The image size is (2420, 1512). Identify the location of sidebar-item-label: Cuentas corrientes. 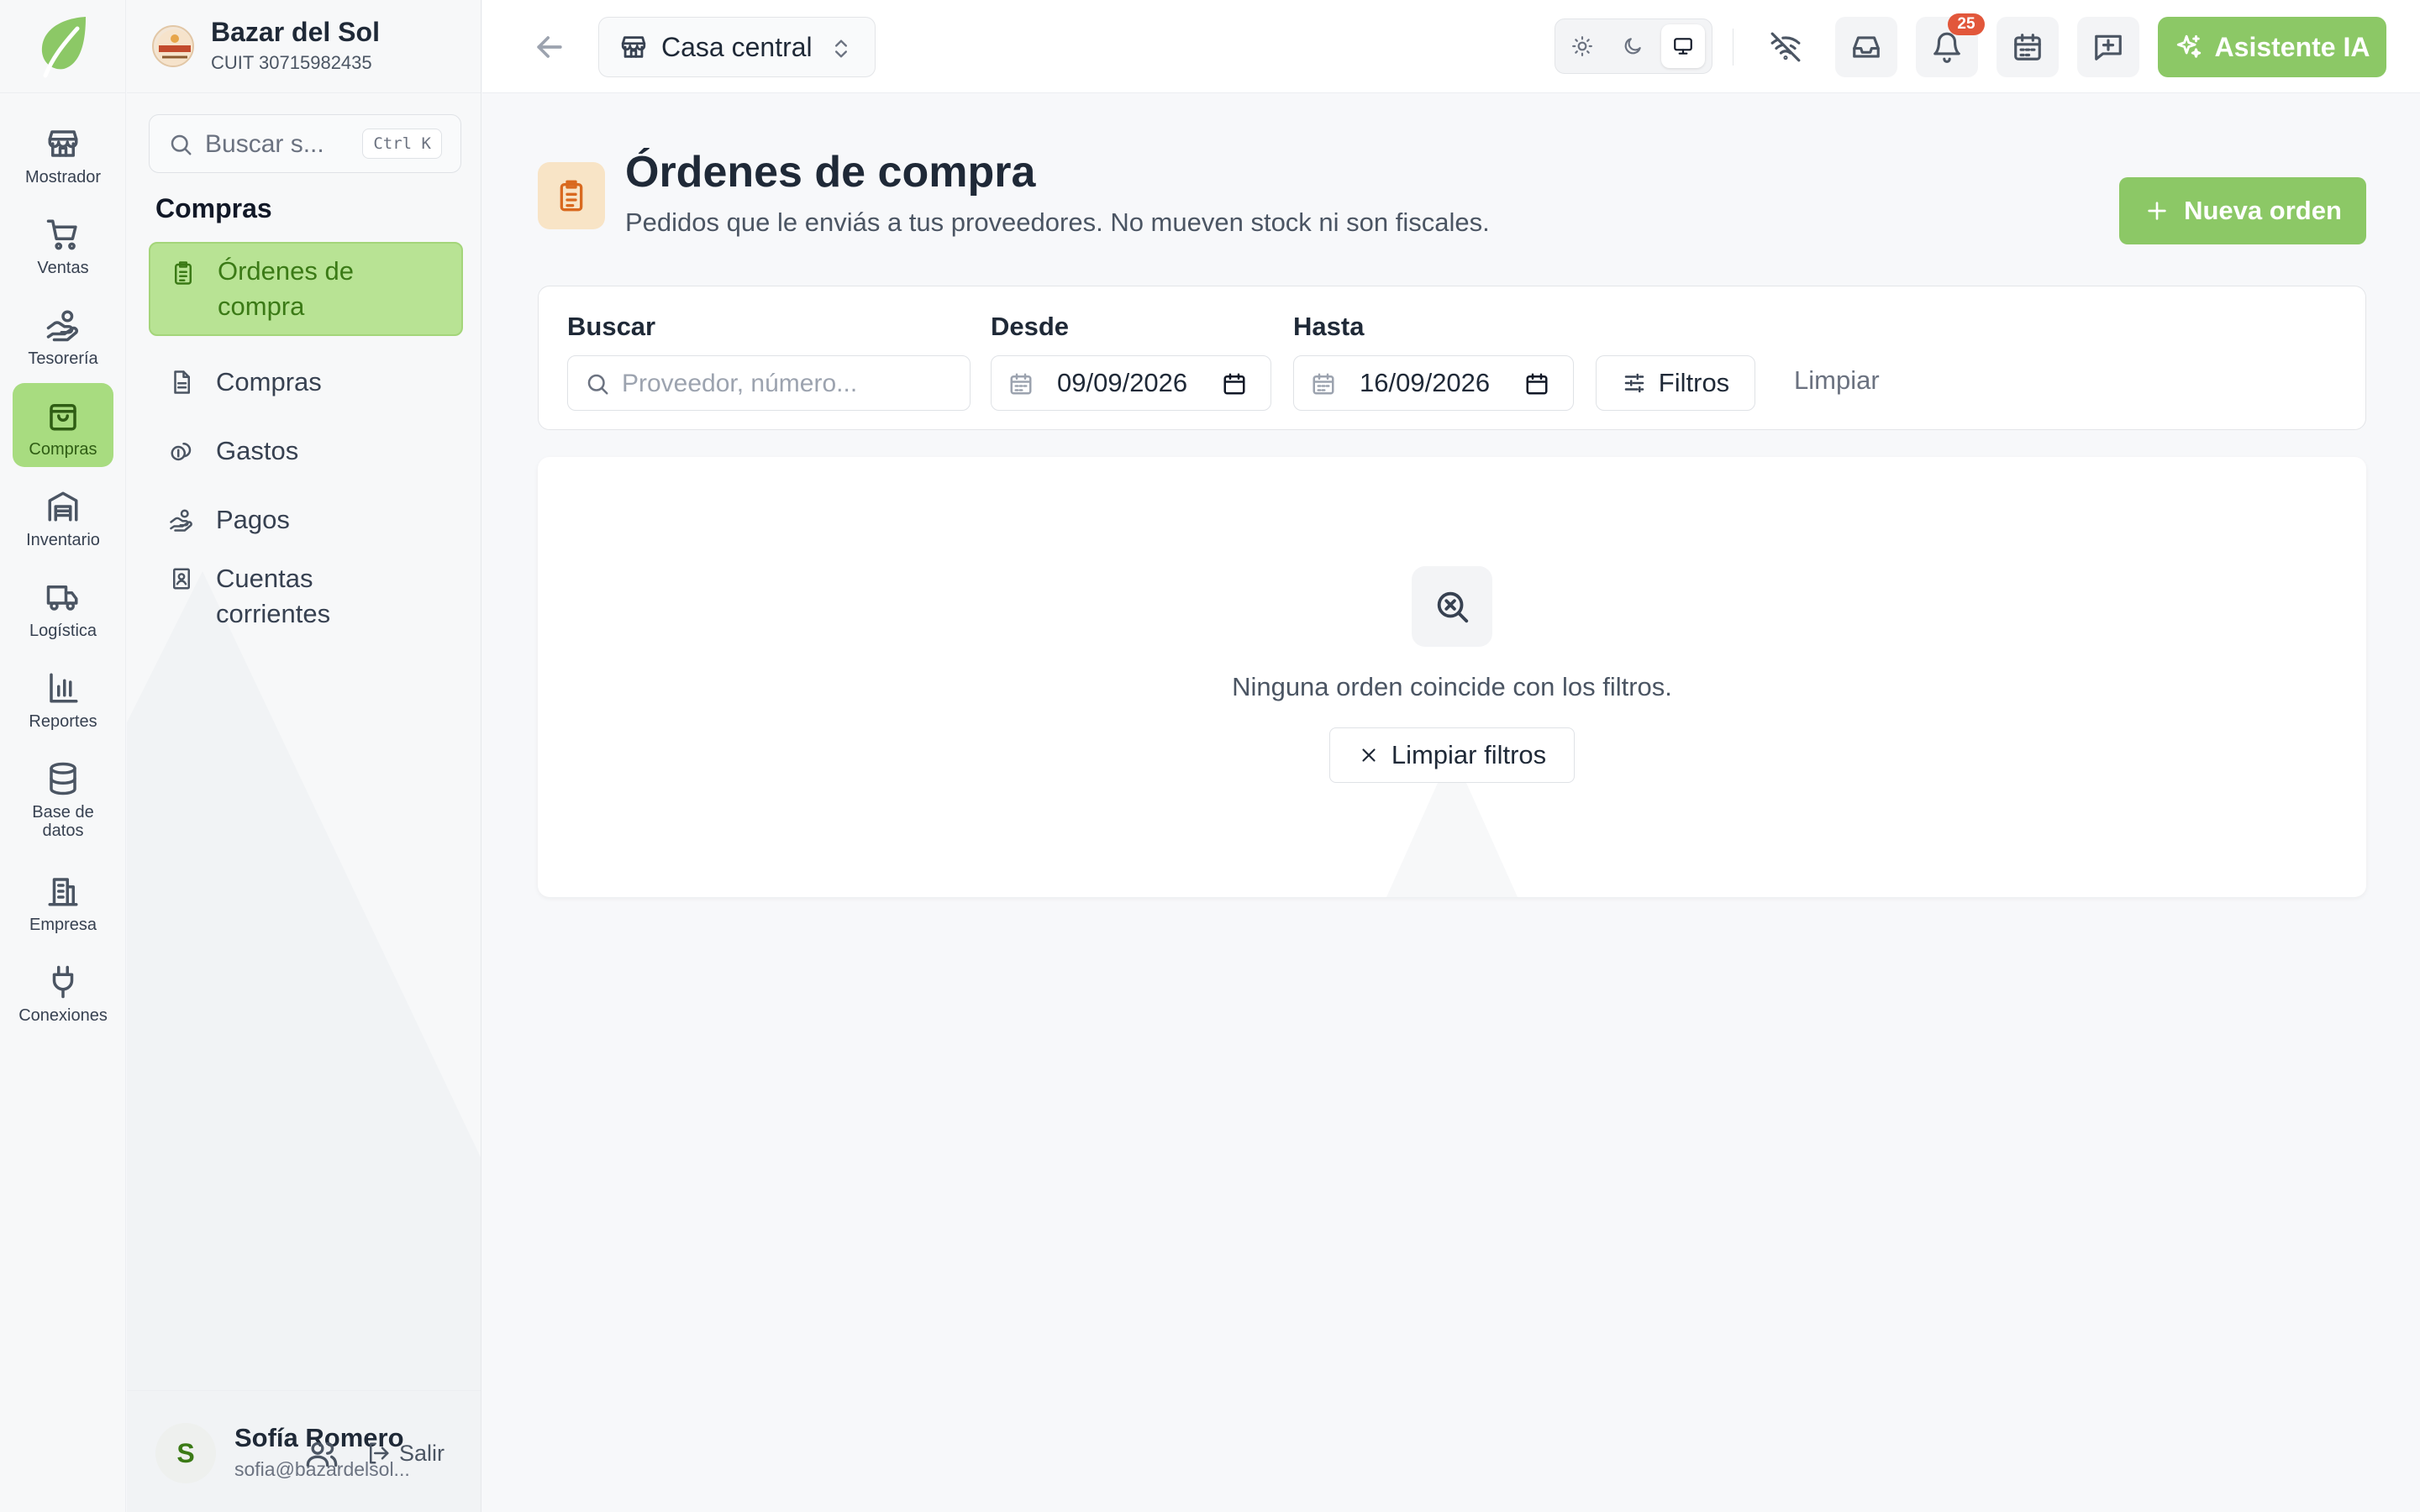
(273, 596).